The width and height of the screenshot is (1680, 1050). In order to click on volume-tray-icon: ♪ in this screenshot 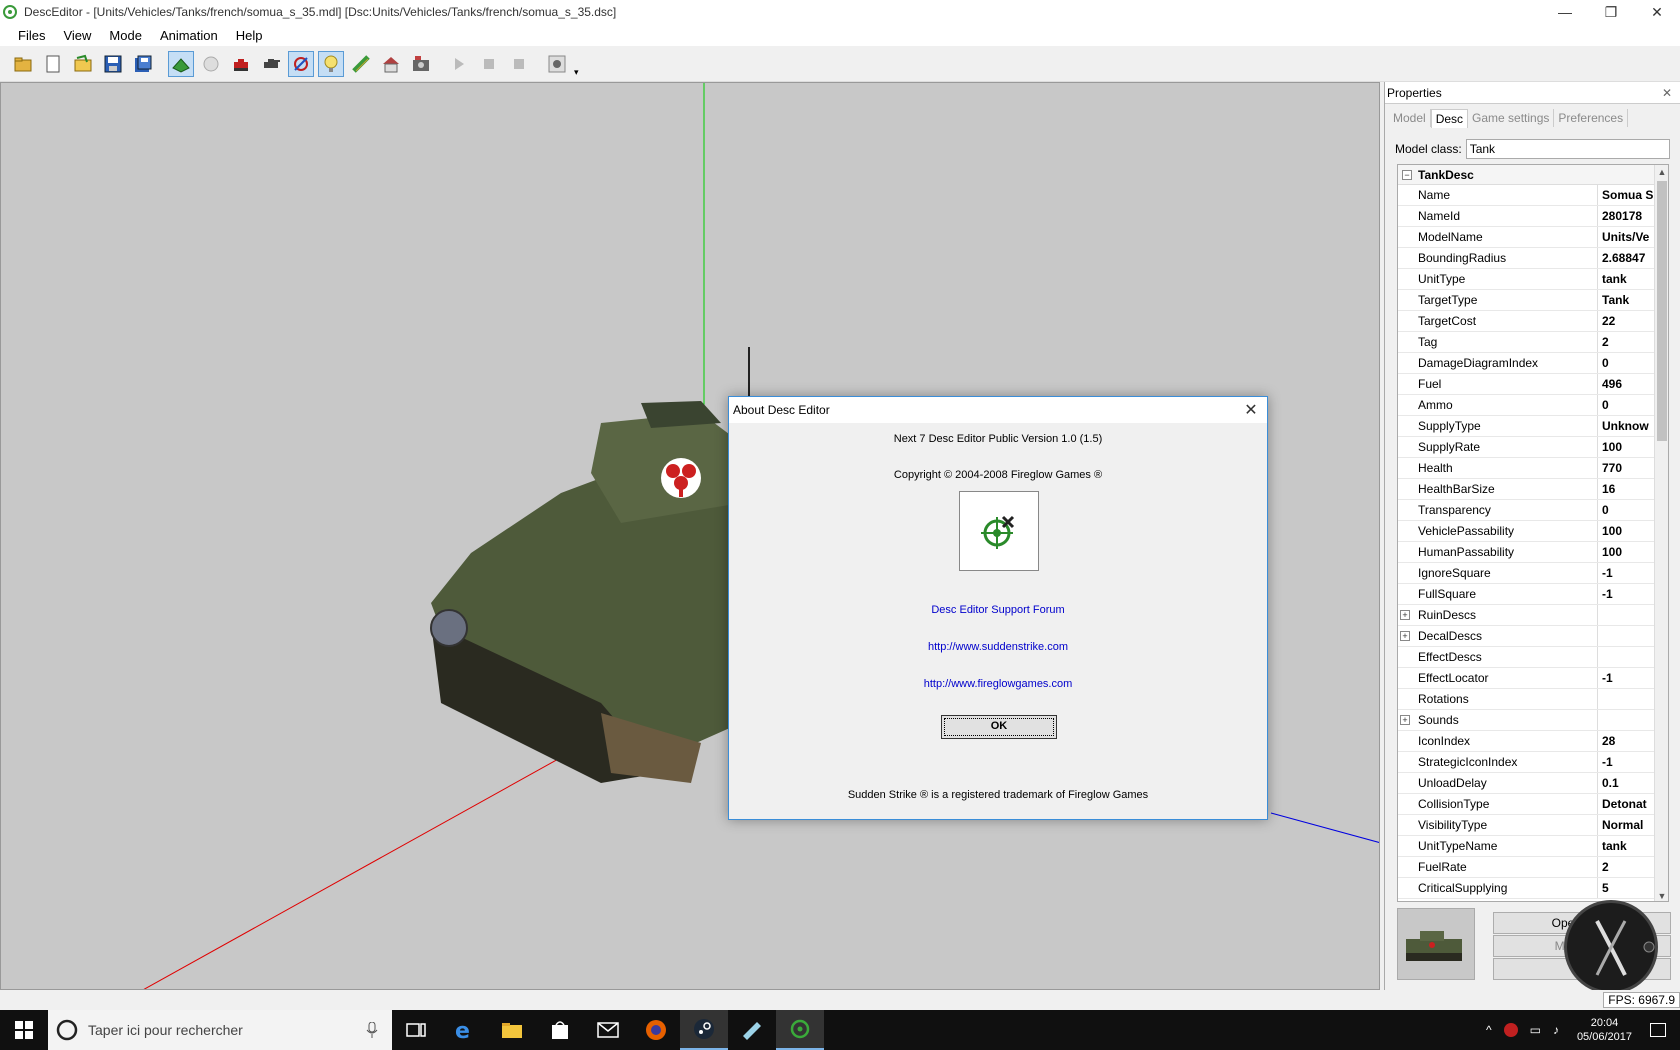, I will do `click(1556, 1030)`.